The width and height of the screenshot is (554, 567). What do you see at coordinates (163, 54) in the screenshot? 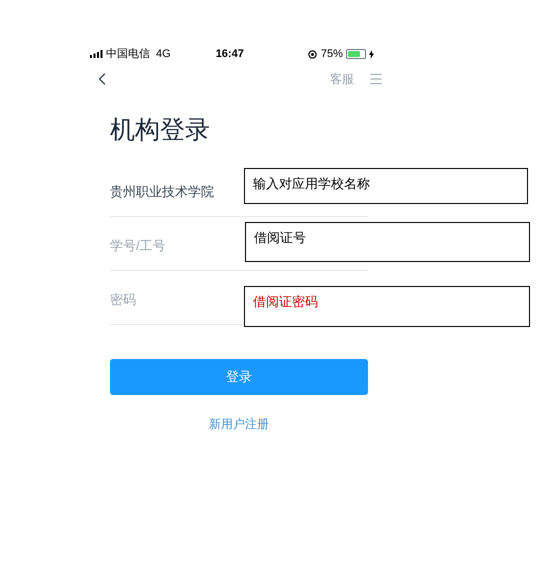
I see `network-type: 4G` at bounding box center [163, 54].